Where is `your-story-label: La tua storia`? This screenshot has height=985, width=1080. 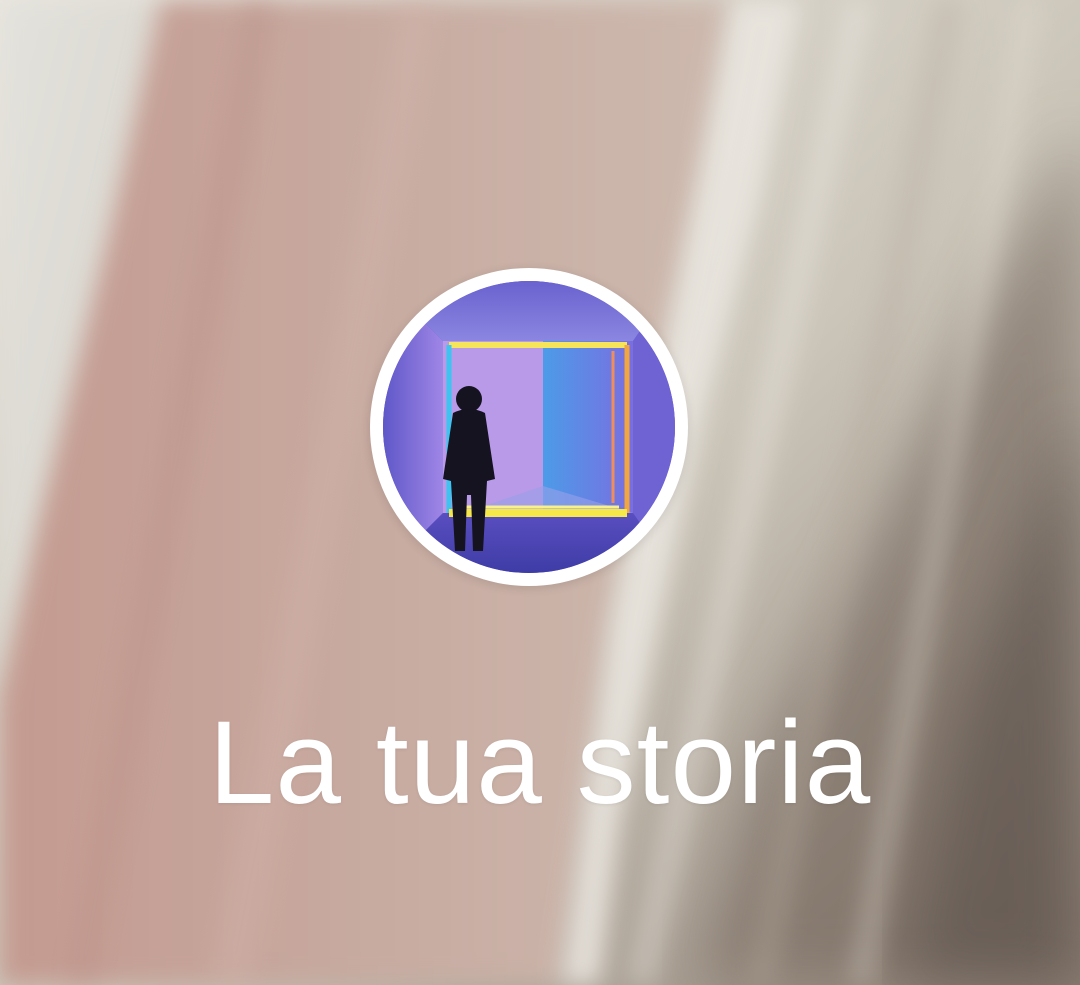
your-story-label: La tua storia is located at coordinates (540, 763).